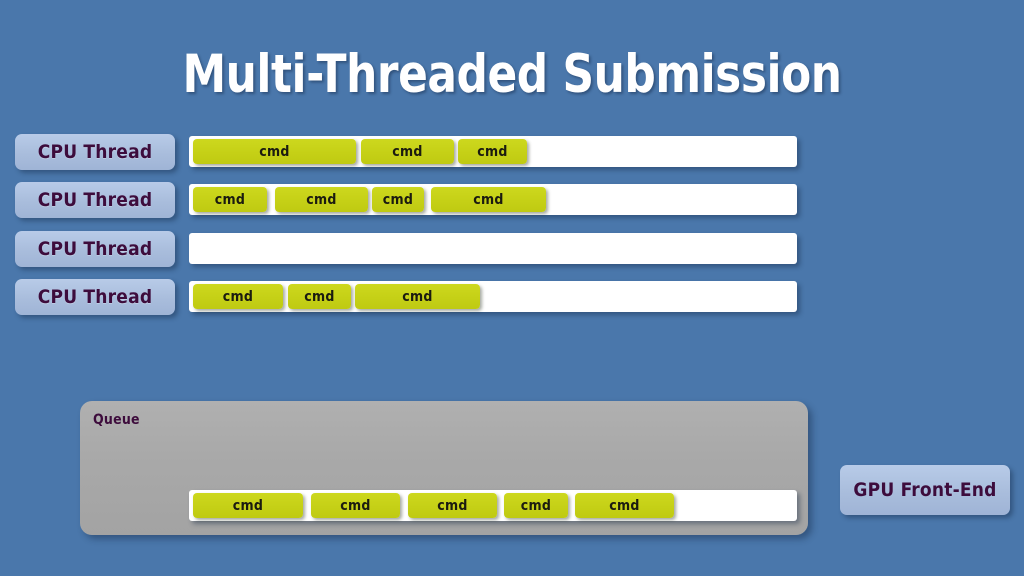  I want to click on cpu-thread-label-4: CPU Thread, so click(95, 297).